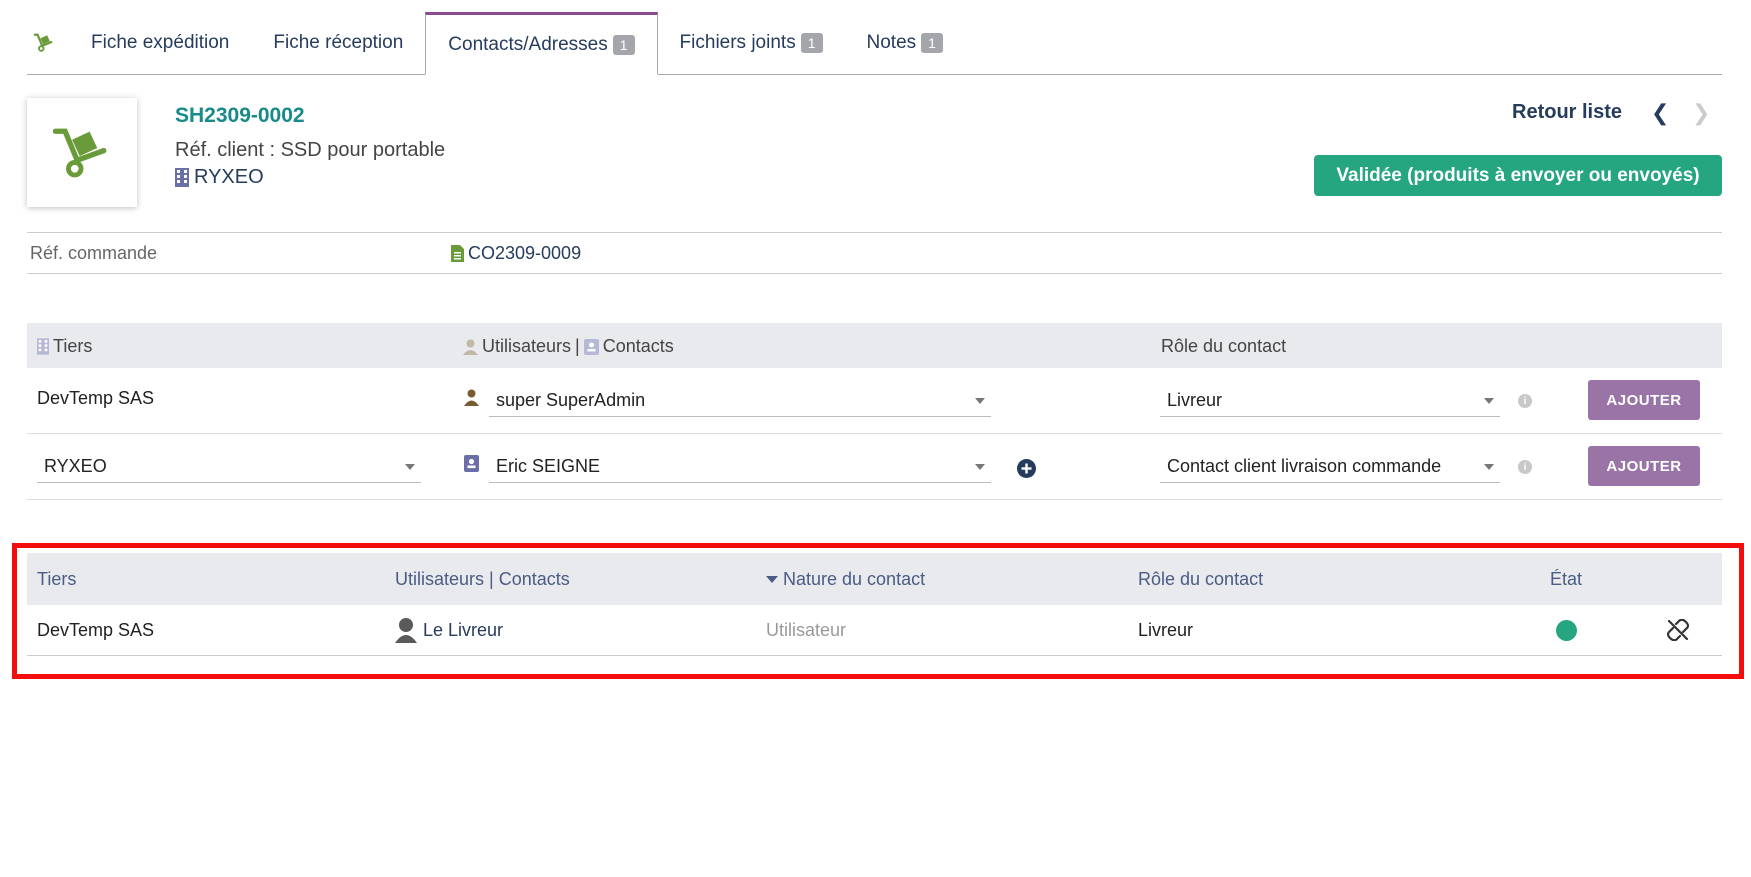 This screenshot has width=1751, height=877. I want to click on tab-label: Fiche expédition, so click(160, 42).